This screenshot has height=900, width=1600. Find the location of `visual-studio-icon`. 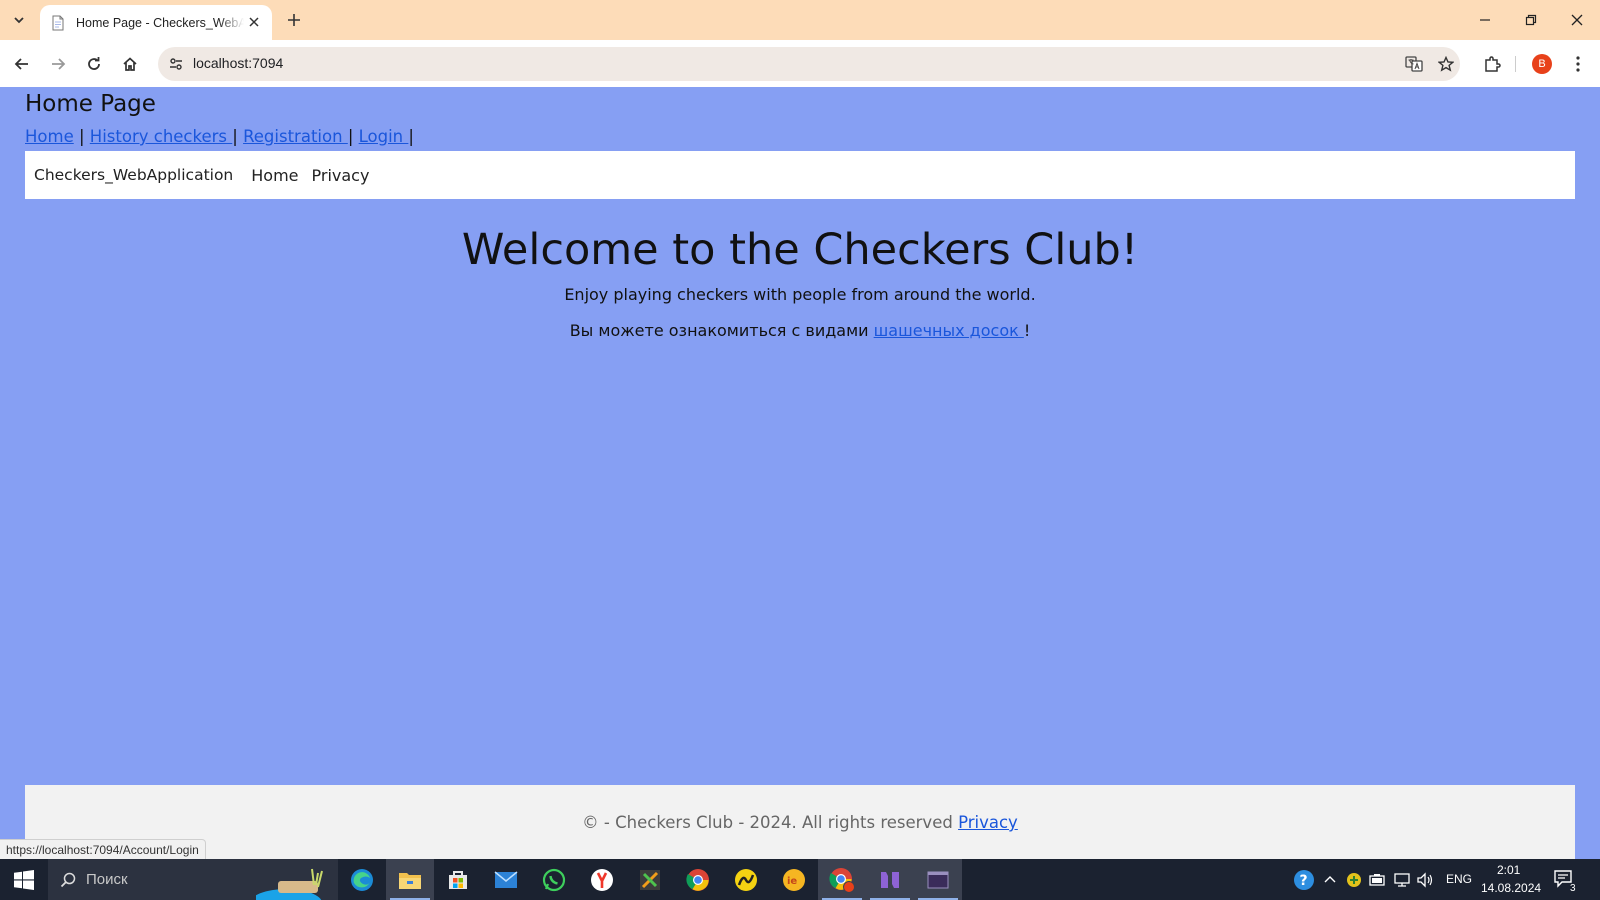

visual-studio-icon is located at coordinates (890, 879).